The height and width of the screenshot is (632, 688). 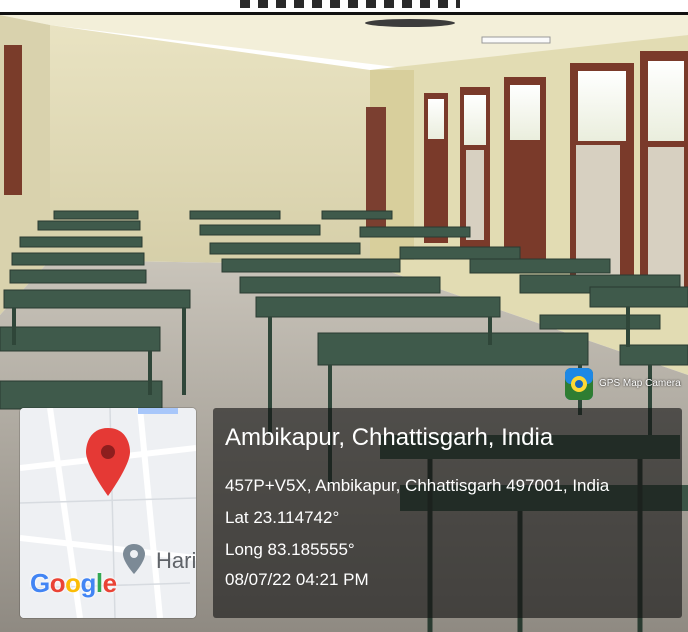 What do you see at coordinates (282, 517) in the screenshot?
I see `latitude-text: Lat 23.114742°` at bounding box center [282, 517].